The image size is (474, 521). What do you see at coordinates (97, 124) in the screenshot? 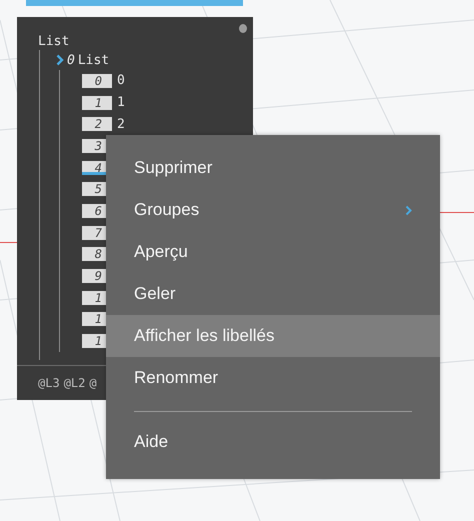
I see `index-label: 2` at bounding box center [97, 124].